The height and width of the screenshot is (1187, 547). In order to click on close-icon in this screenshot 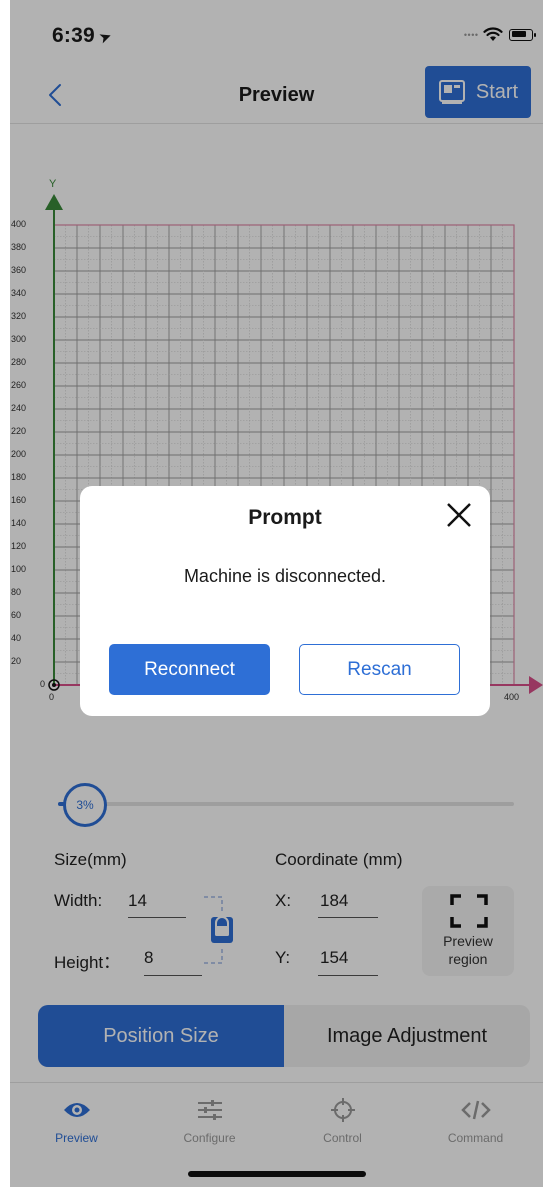, I will do `click(459, 515)`.